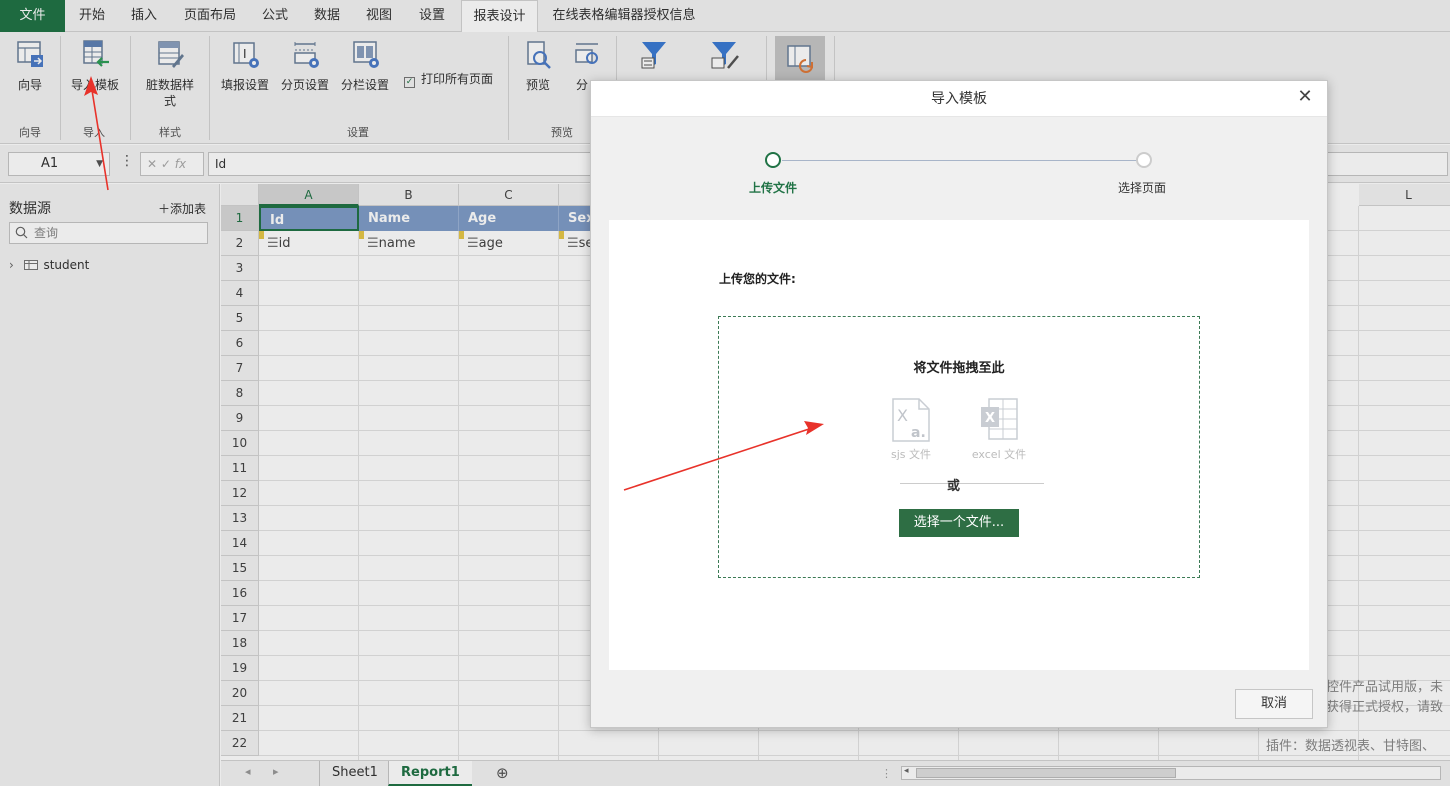 Image resolution: width=1450 pixels, height=786 pixels. I want to click on checkbox-checked-icon: ✓, so click(409, 82).